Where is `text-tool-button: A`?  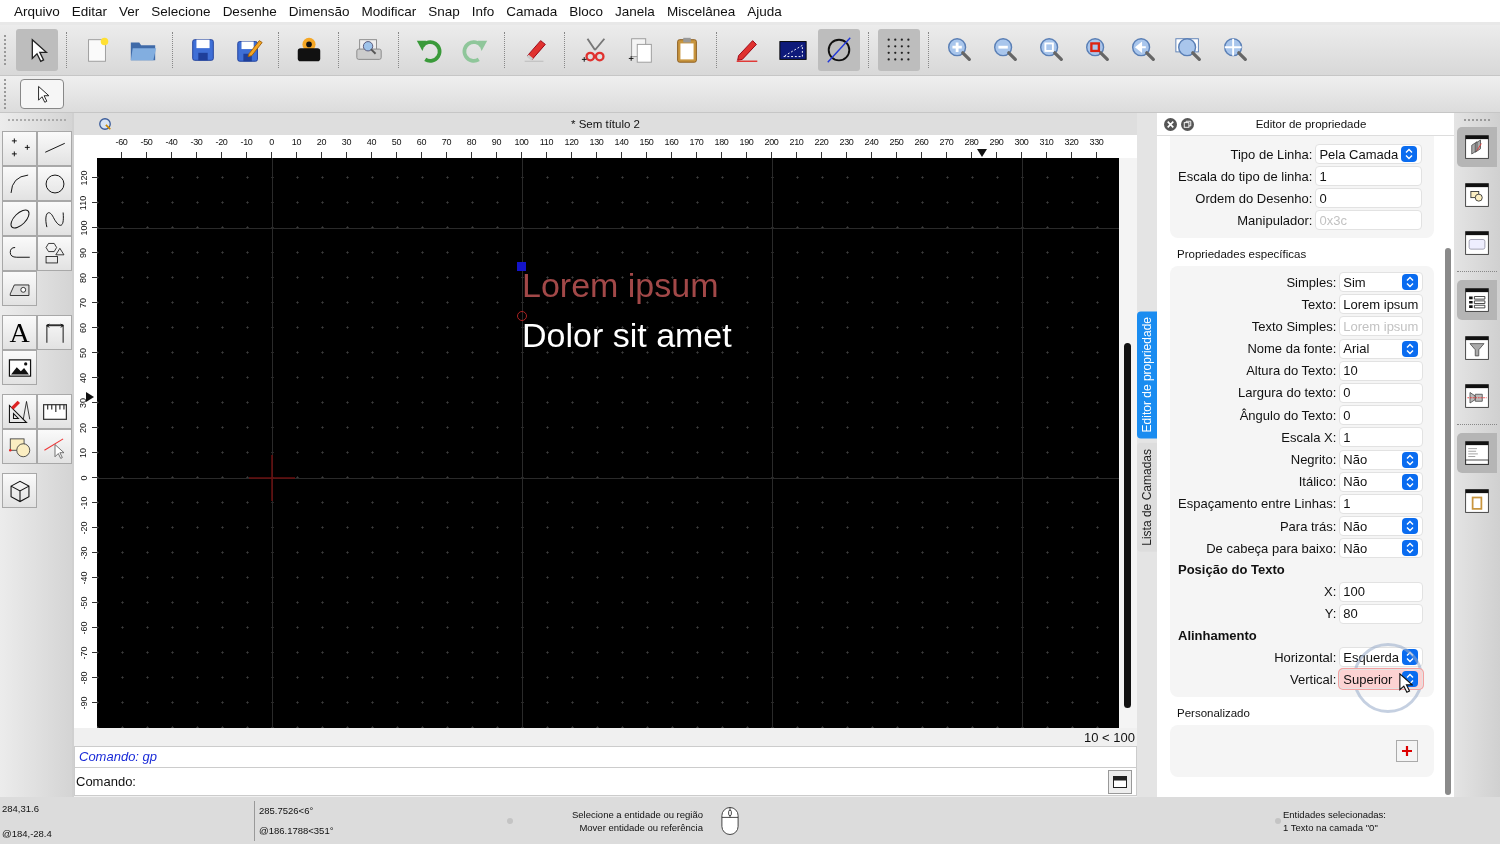 text-tool-button: A is located at coordinates (19, 332).